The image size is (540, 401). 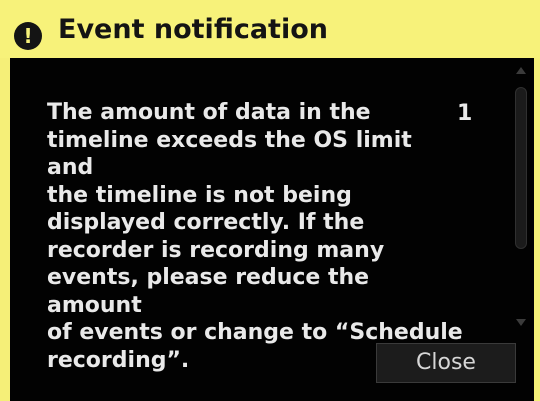 What do you see at coordinates (28, 36) in the screenshot?
I see `exclamation-icon: !` at bounding box center [28, 36].